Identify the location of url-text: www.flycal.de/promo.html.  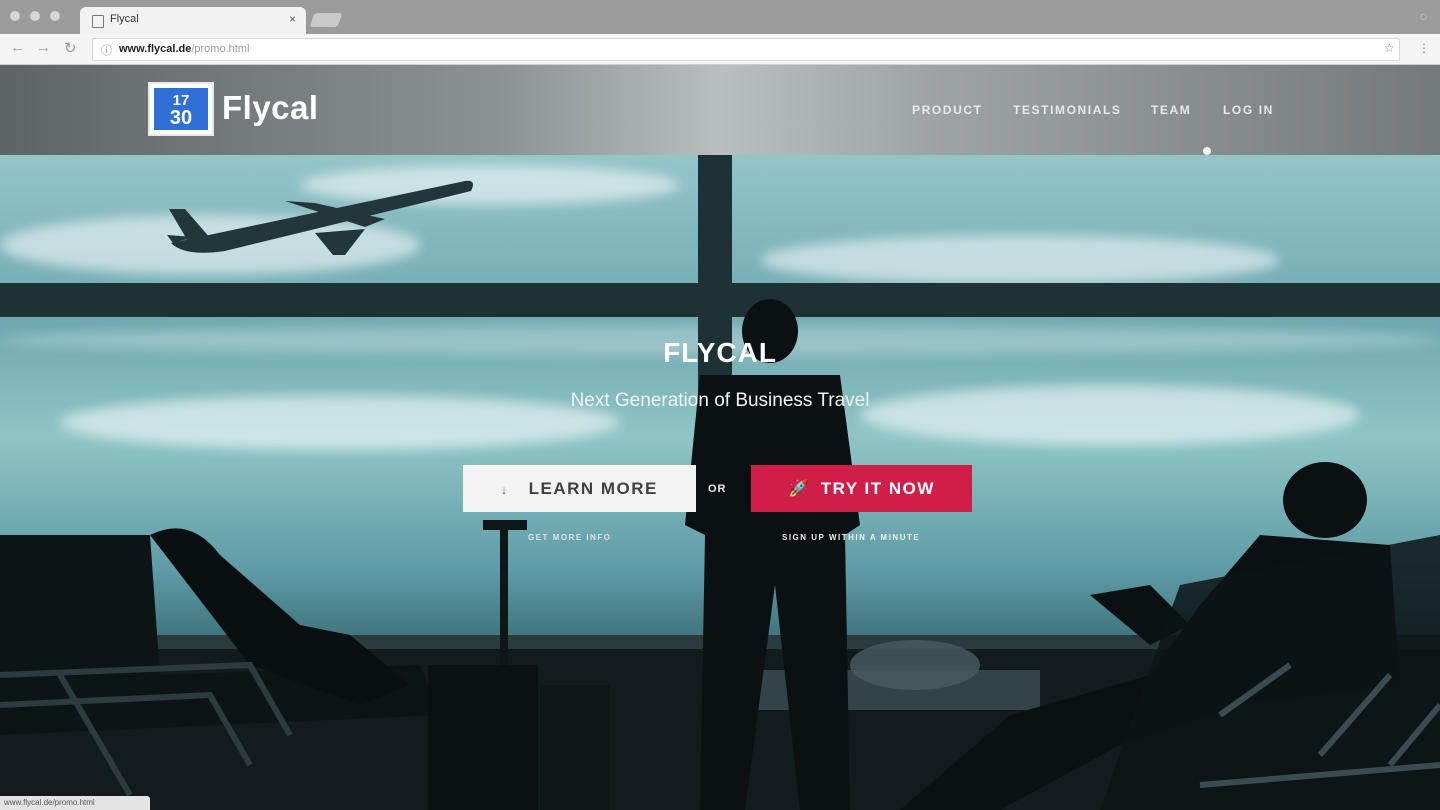
(184, 49).